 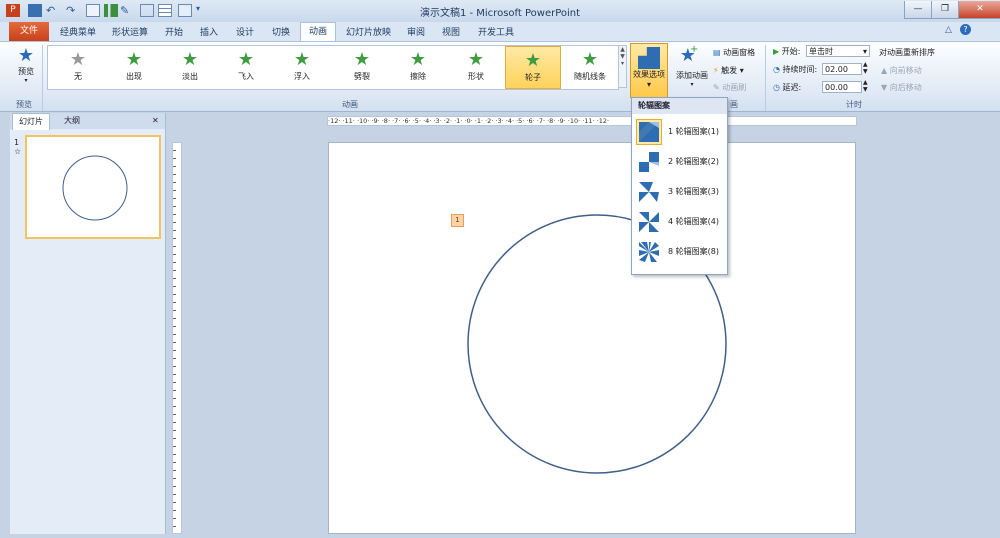 I want to click on tab-outline: 大纲, so click(x=72, y=121).